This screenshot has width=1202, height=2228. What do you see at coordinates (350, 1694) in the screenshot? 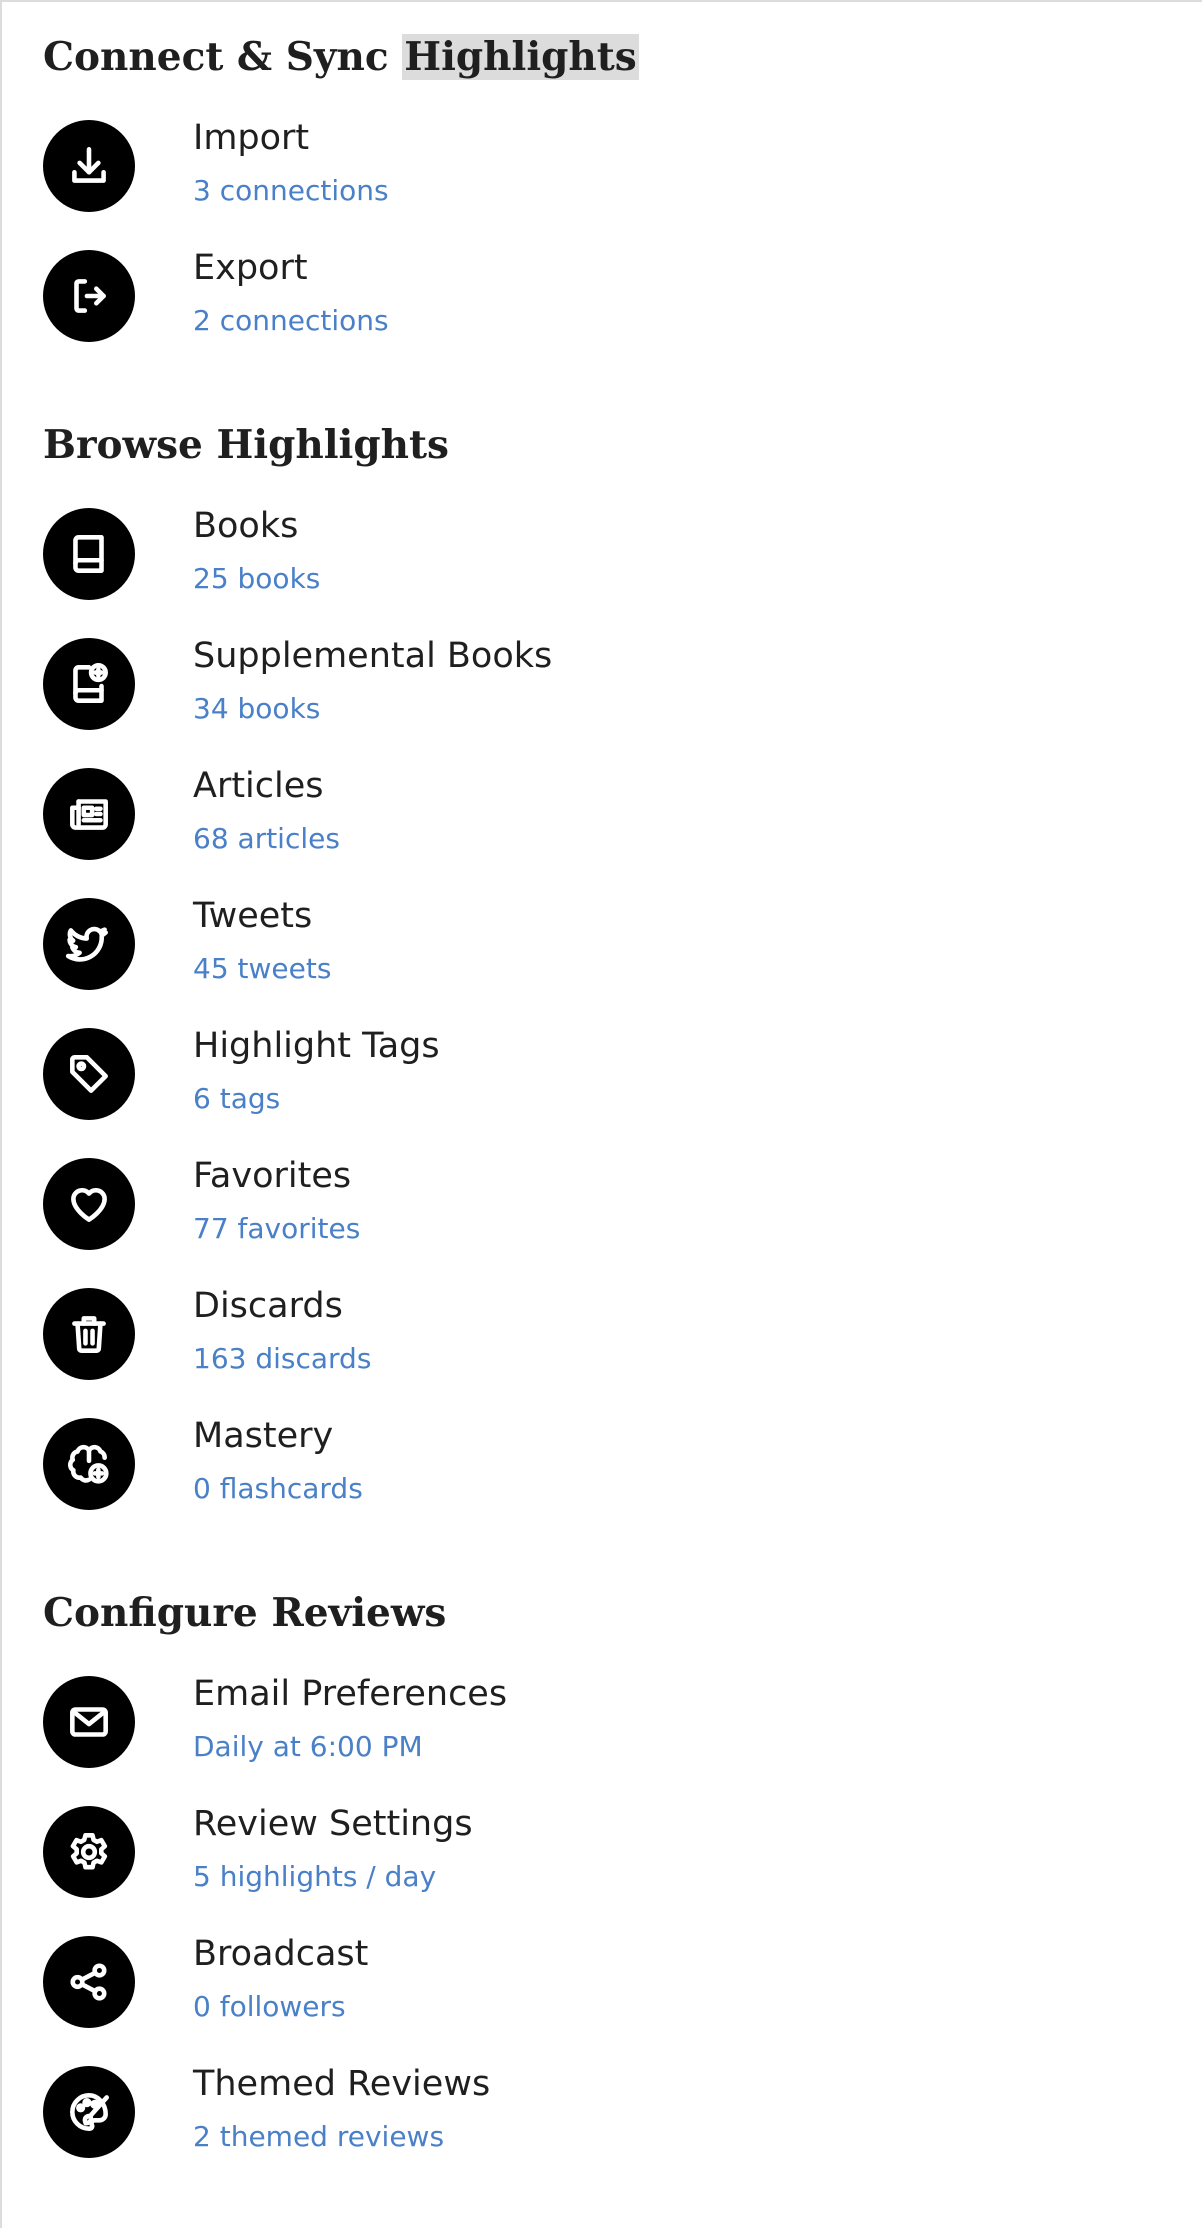
I see `item-label: Email Preferences` at bounding box center [350, 1694].